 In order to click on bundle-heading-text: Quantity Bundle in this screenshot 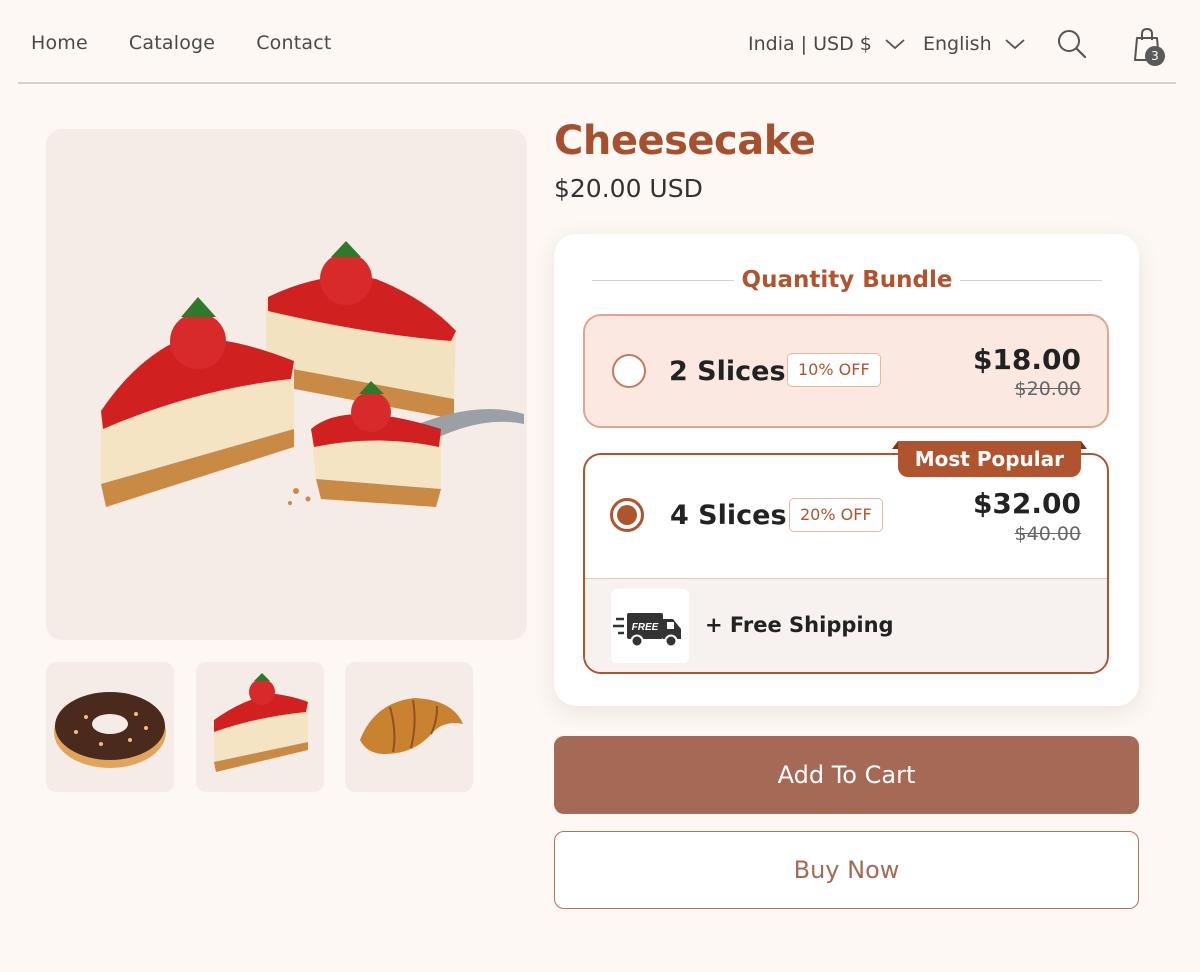, I will do `click(847, 280)`.